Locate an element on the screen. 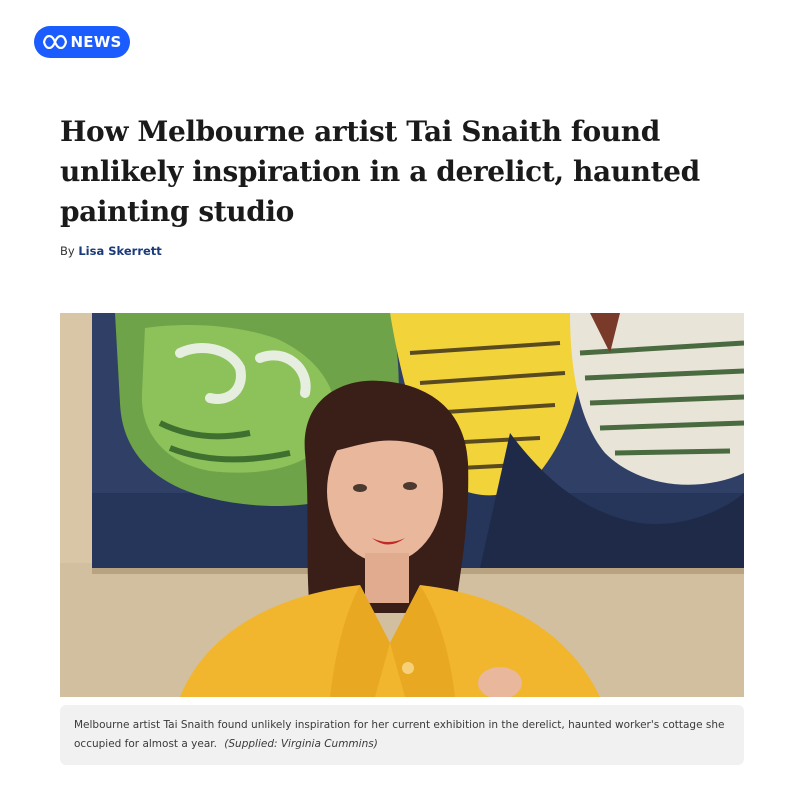  abc-lissajous-icon is located at coordinates (54, 42).